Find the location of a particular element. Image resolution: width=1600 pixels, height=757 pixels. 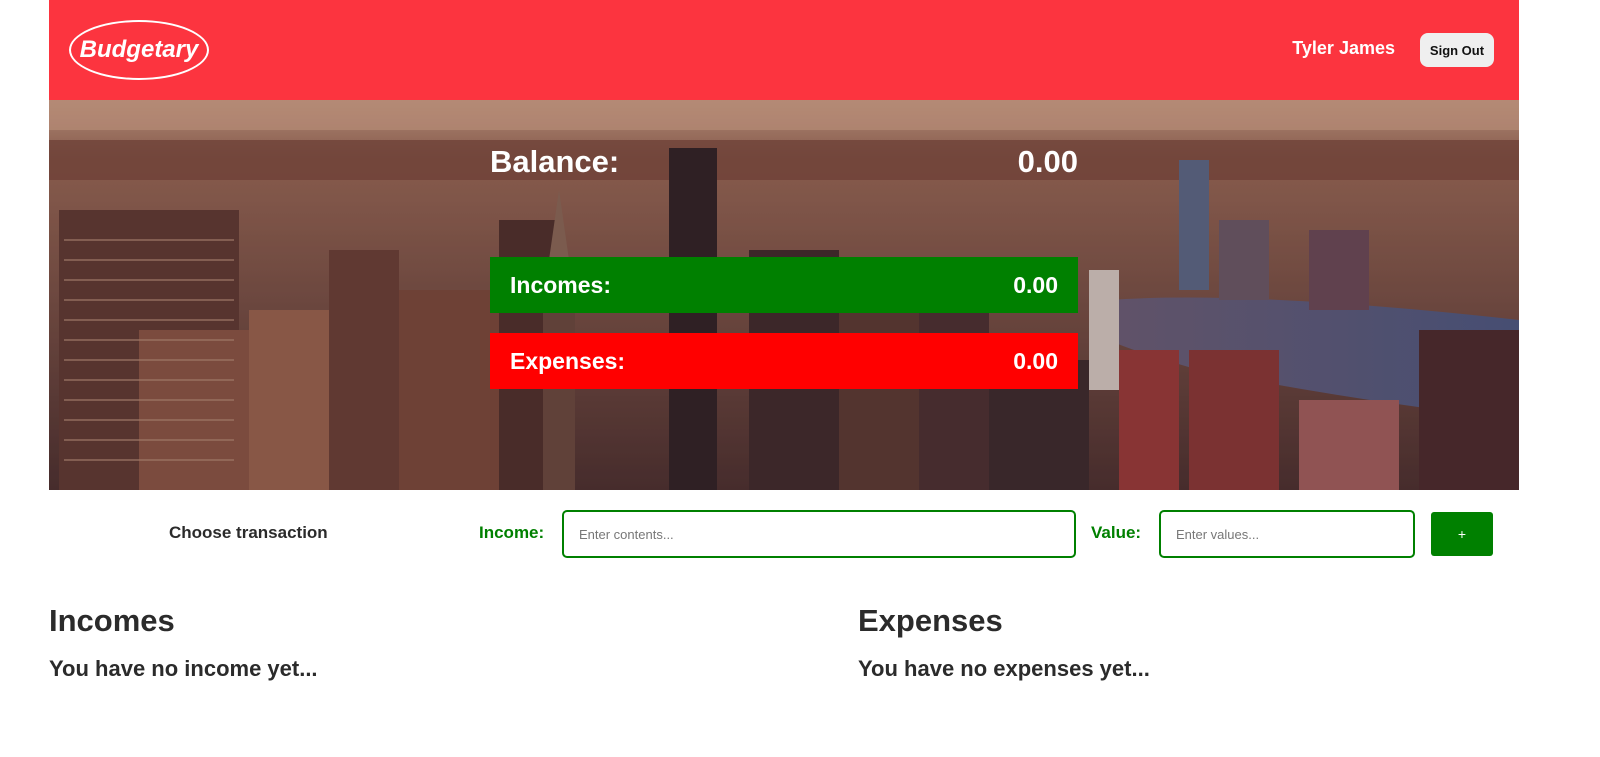

add-transaction-button: + is located at coordinates (1462, 534).